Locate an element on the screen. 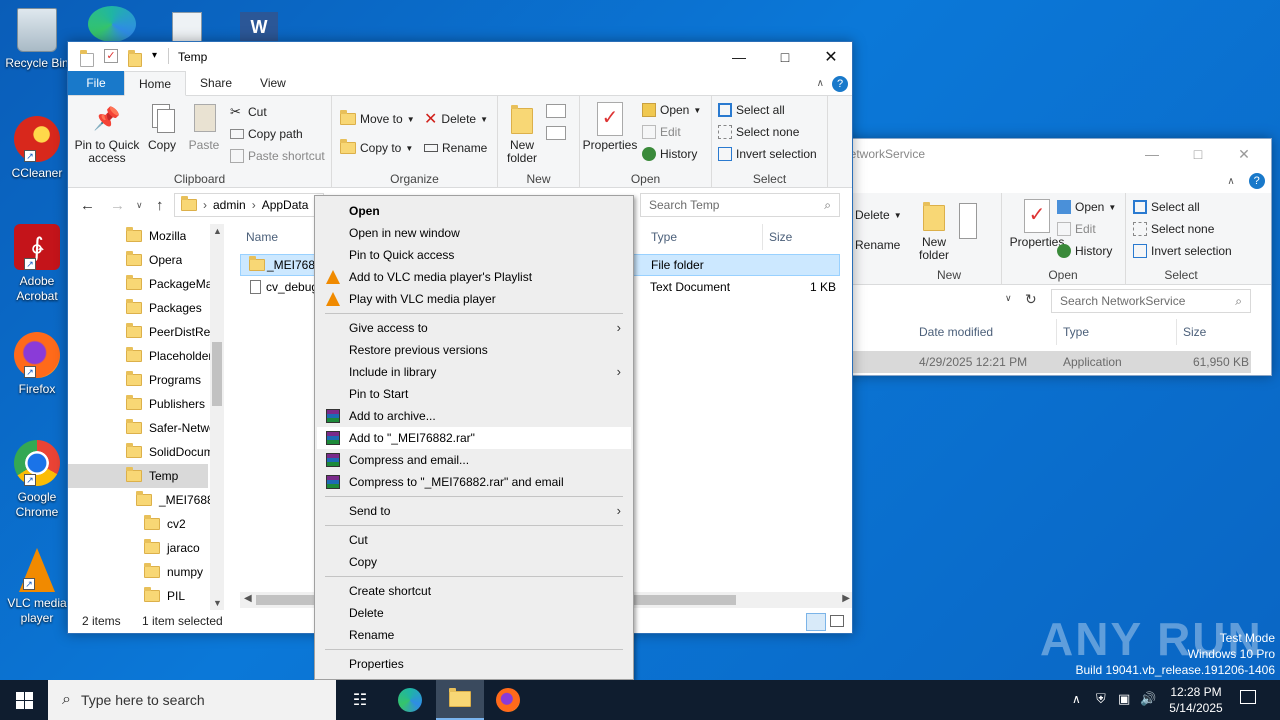 This screenshot has width=1280, height=720. nav-scrollbar: ▲ ▼ is located at coordinates (217, 417).